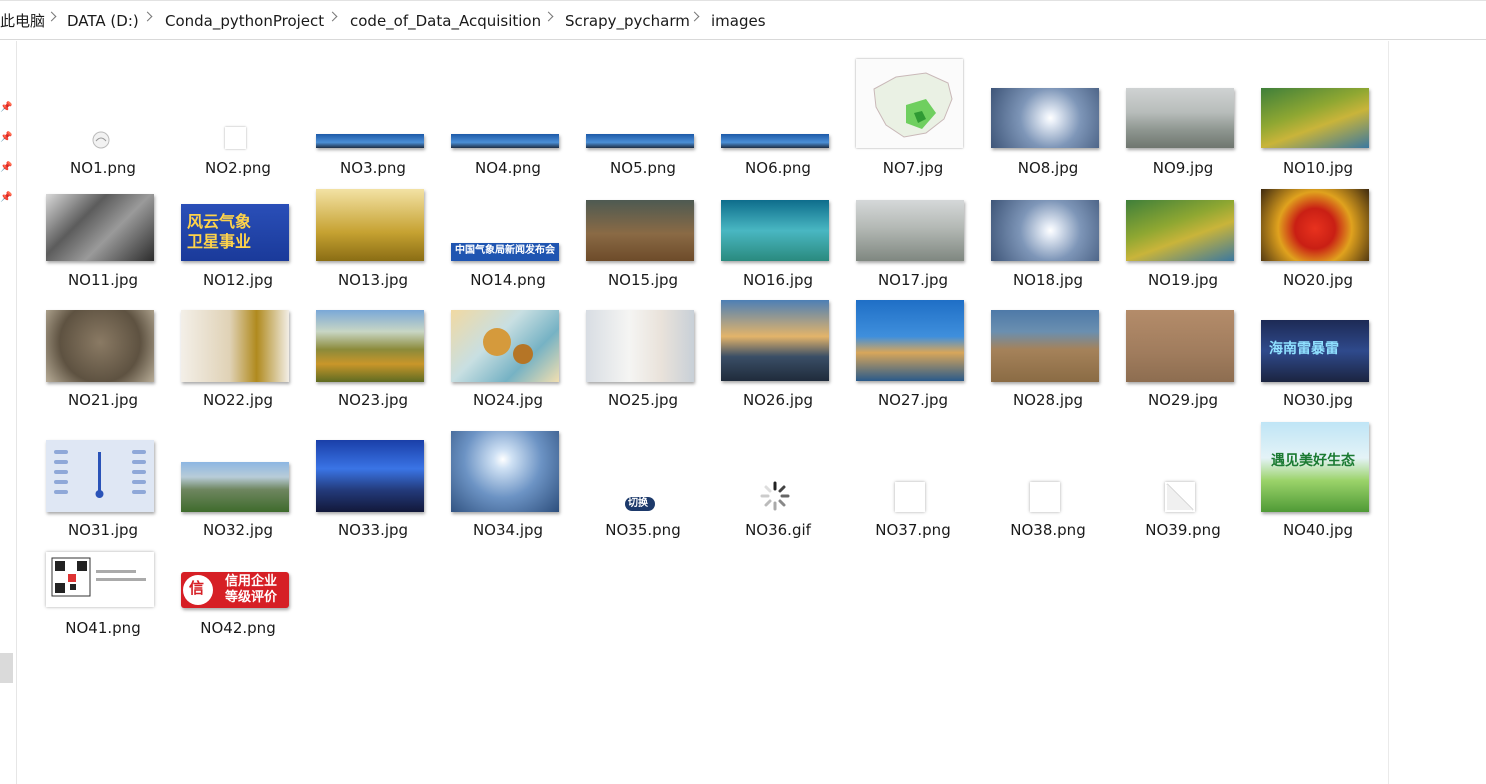 The width and height of the screenshot is (1486, 784). What do you see at coordinates (1048, 475) in the screenshot?
I see `file-item: NO38.png` at bounding box center [1048, 475].